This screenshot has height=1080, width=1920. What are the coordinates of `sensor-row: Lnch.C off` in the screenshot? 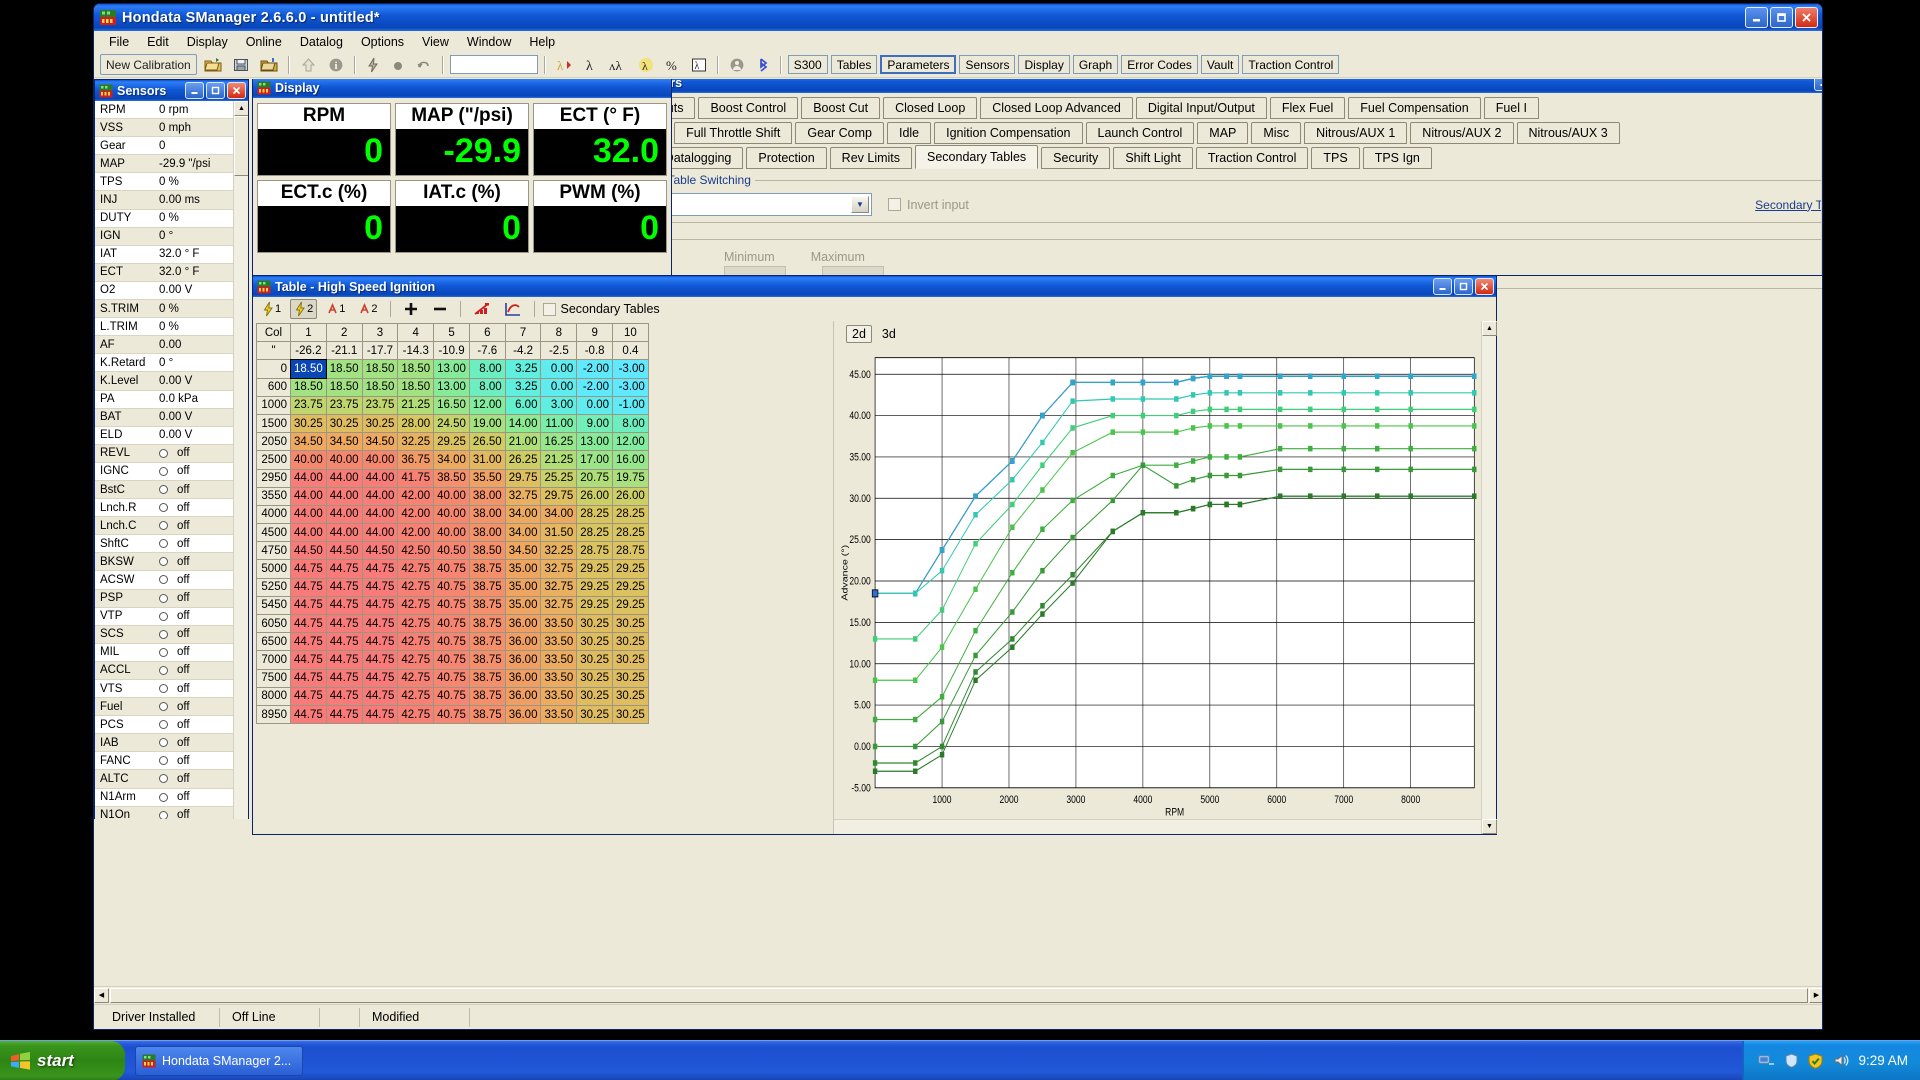 It's located at (165, 526).